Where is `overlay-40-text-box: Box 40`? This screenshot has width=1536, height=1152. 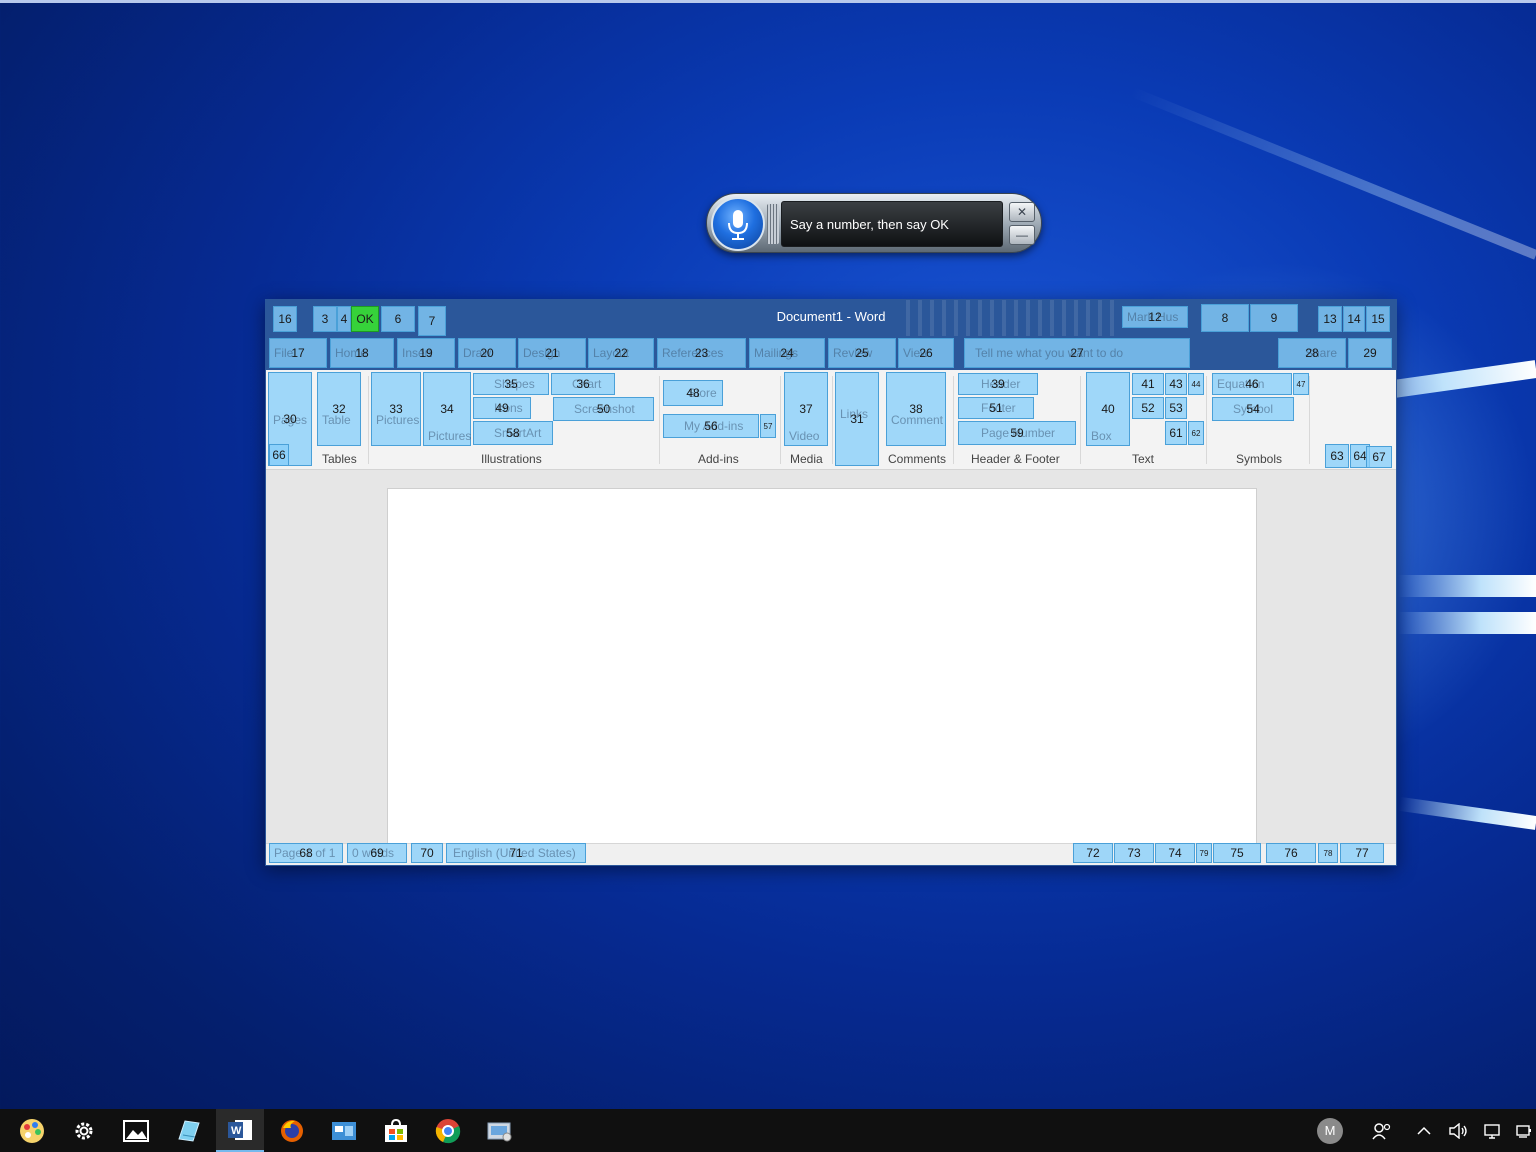
overlay-40-text-box: Box 40 is located at coordinates (1108, 409).